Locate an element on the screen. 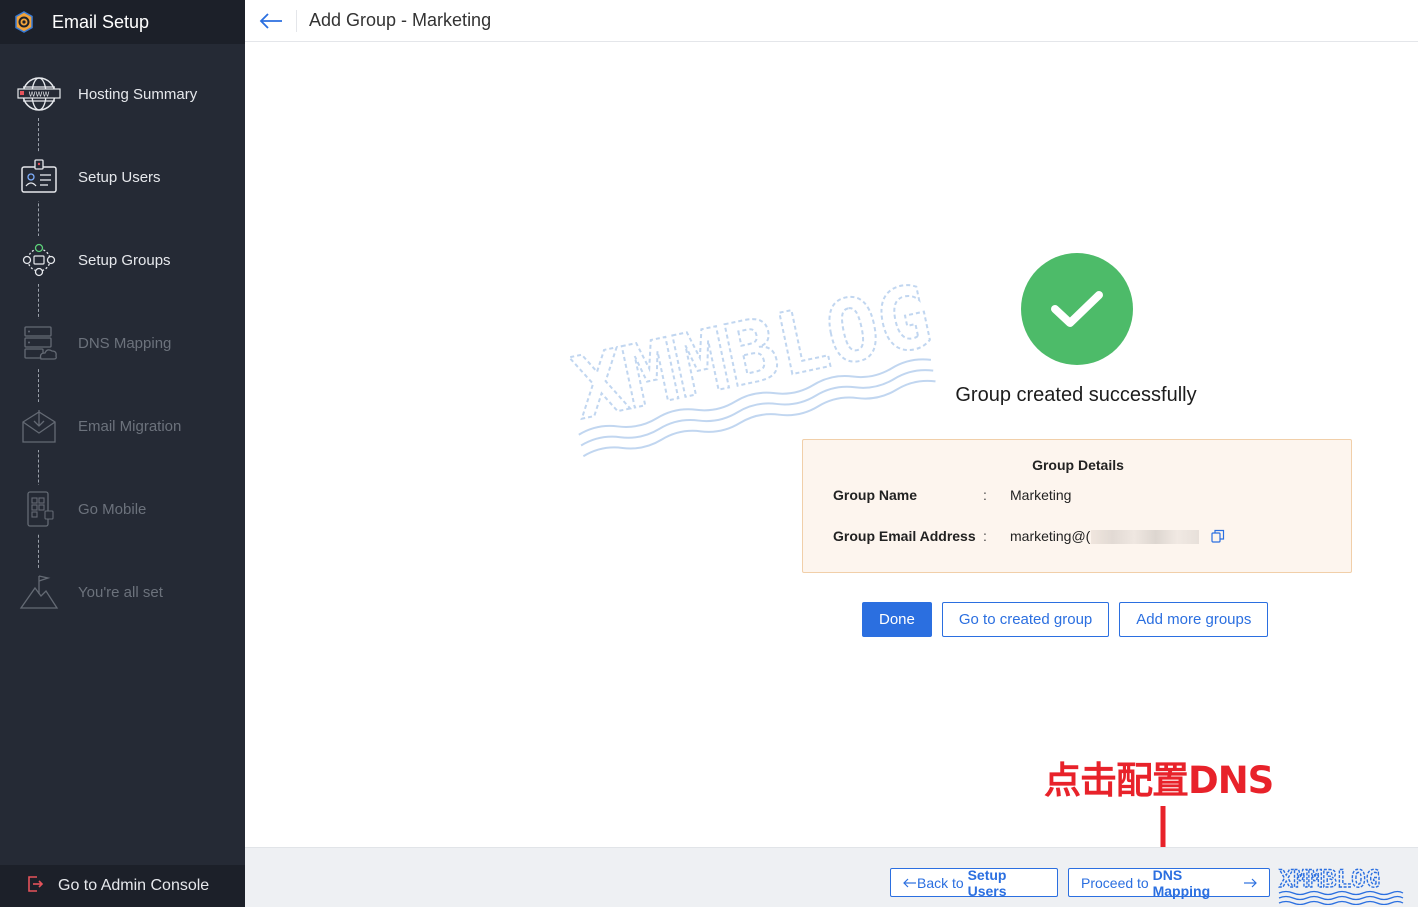 The width and height of the screenshot is (1418, 907). watermark-logo-small: XMMBLOG is located at coordinates (1341, 885).